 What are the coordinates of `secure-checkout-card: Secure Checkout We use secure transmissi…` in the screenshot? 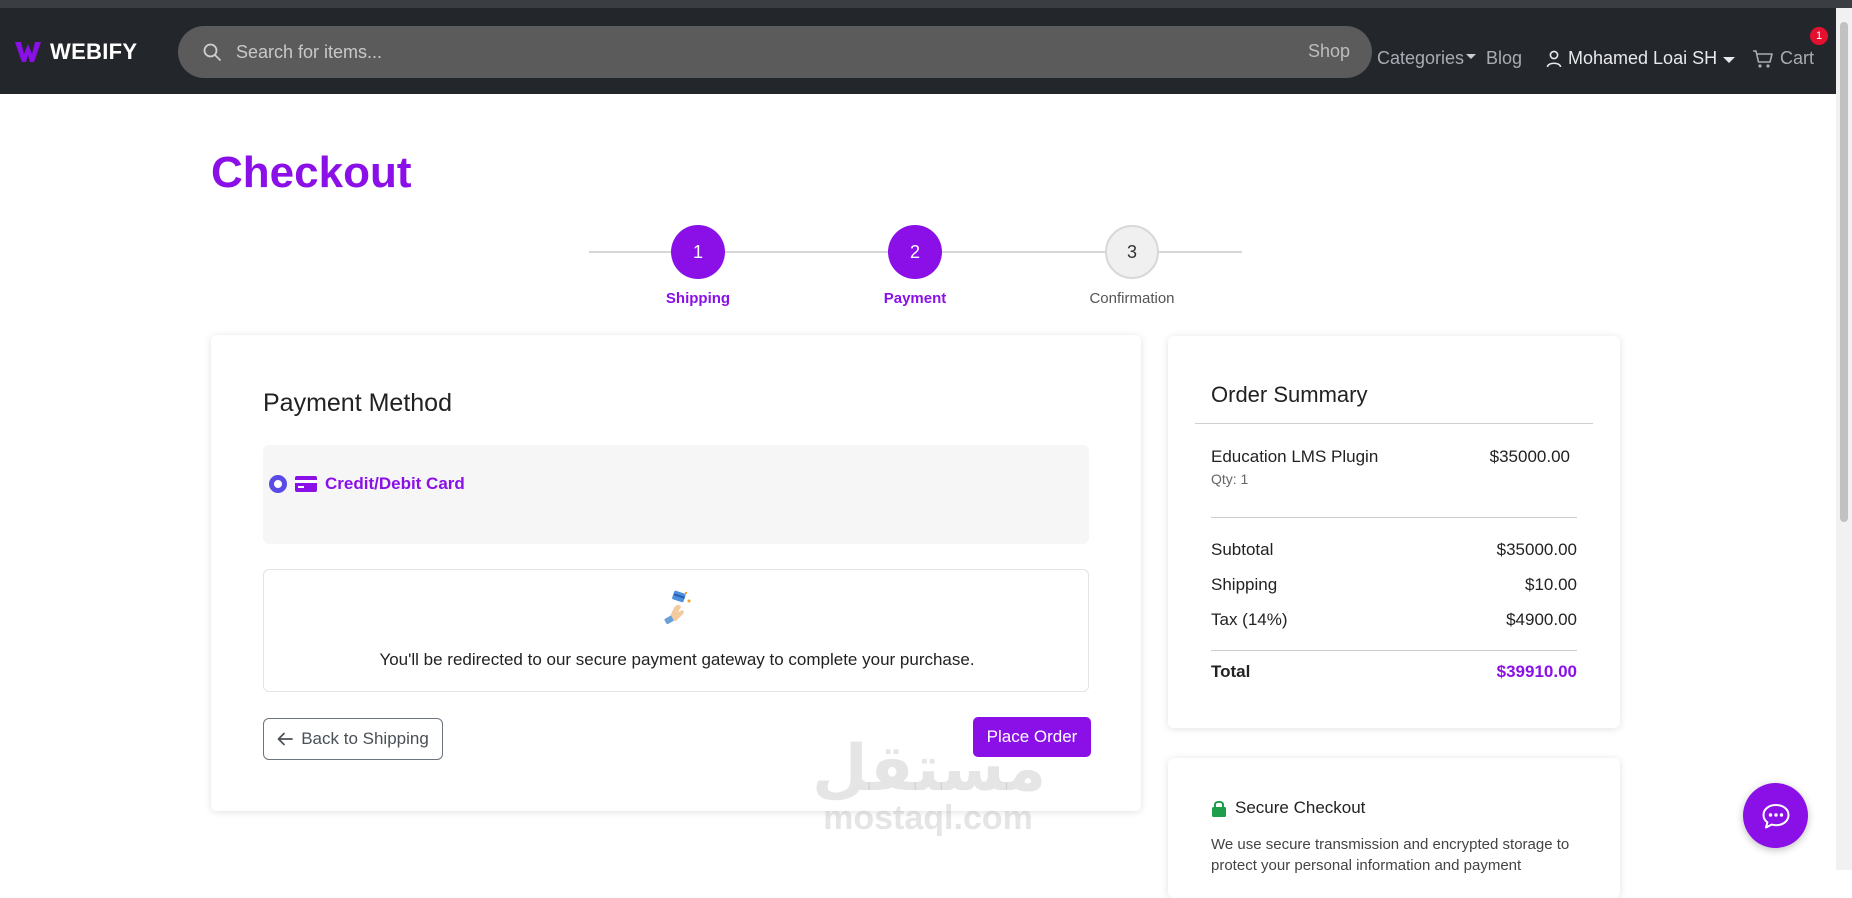 It's located at (1394, 828).